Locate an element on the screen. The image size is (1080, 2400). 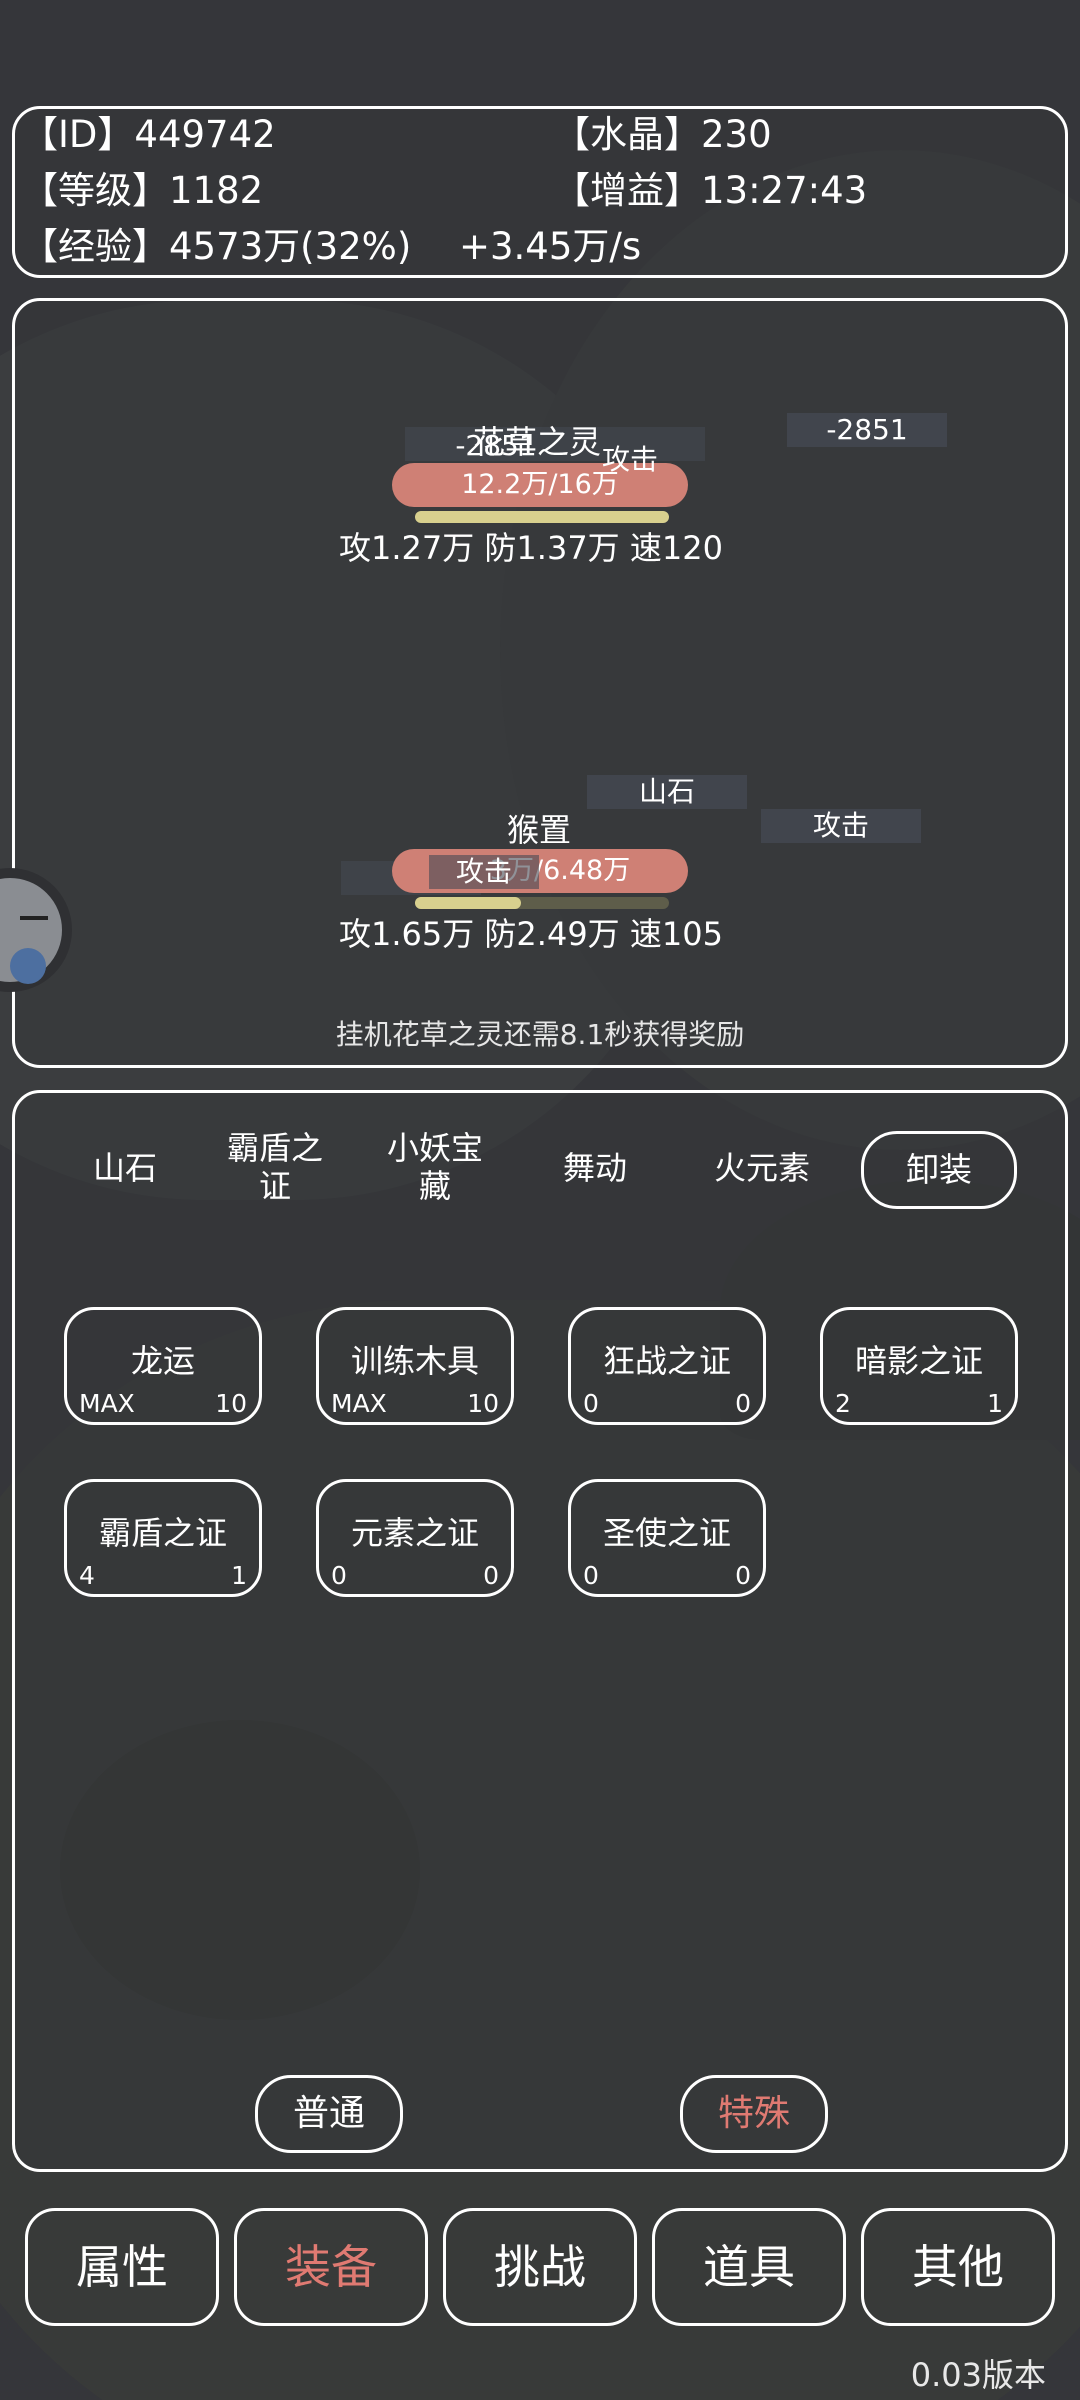
equip-slot-shield-proof: 霸盾之证 4 1 is located at coordinates (163, 1538).